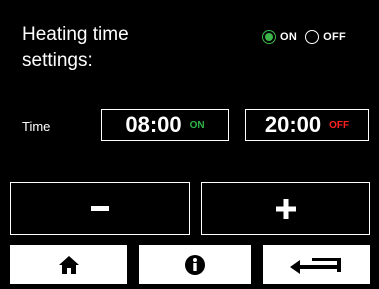 This screenshot has width=379, height=289. I want to click on page-title: Heating time settings:, so click(127, 48).